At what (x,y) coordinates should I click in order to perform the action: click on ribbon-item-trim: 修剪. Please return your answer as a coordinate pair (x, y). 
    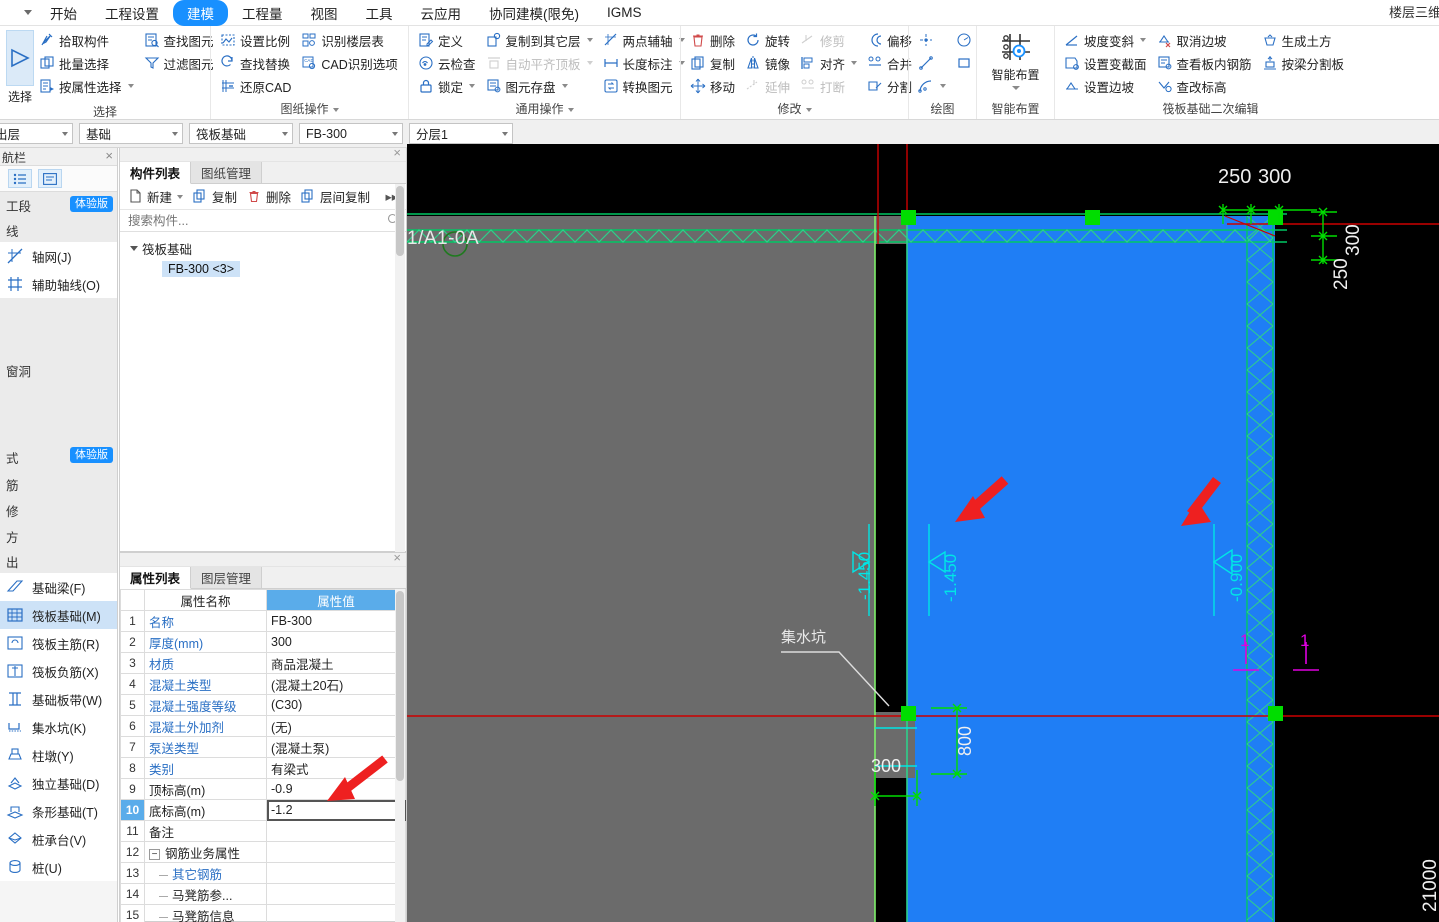
    Looking at the image, I should click on (829, 40).